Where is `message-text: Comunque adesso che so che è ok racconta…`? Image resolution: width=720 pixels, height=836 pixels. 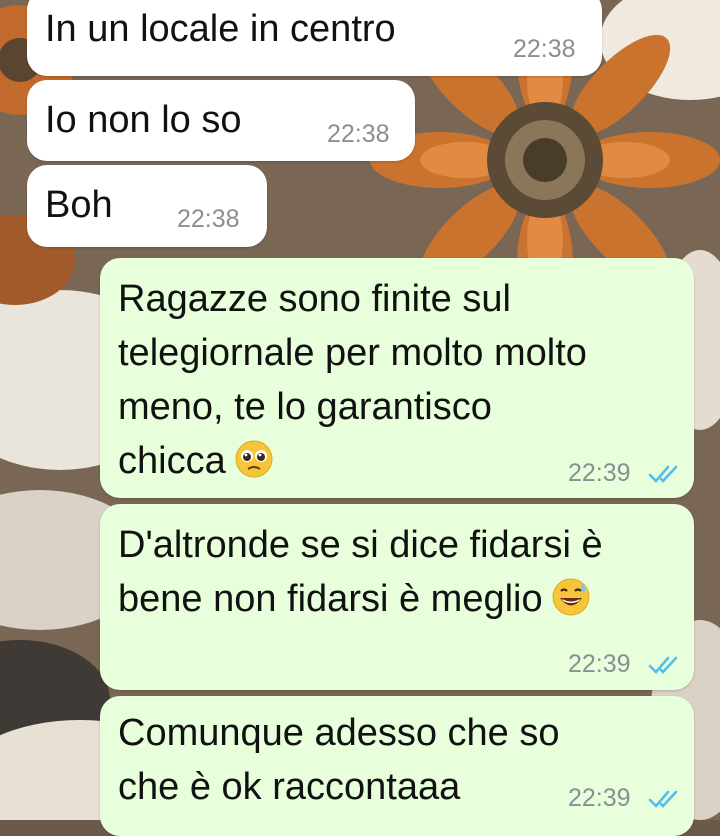 message-text: Comunque adesso che so che è ok racconta… is located at coordinates (339, 760).